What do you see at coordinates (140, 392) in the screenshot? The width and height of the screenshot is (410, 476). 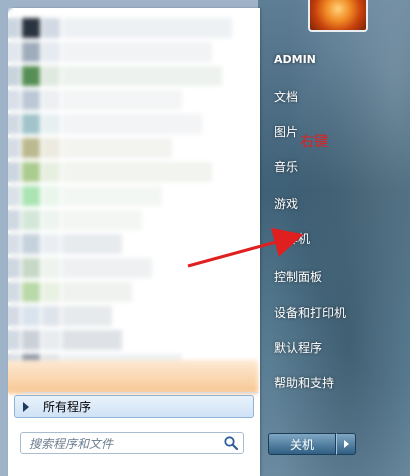 I see `divider` at bounding box center [140, 392].